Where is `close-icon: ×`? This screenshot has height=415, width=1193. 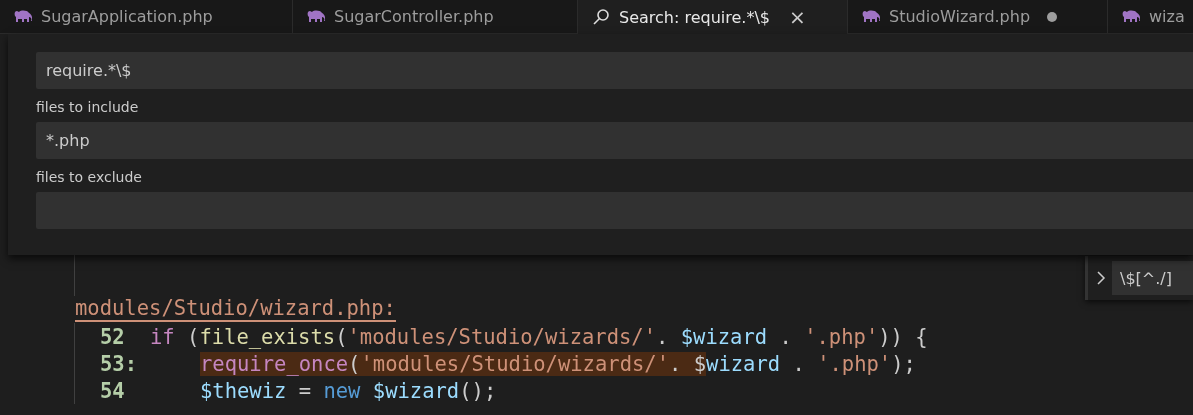
close-icon: × is located at coordinates (797, 17).